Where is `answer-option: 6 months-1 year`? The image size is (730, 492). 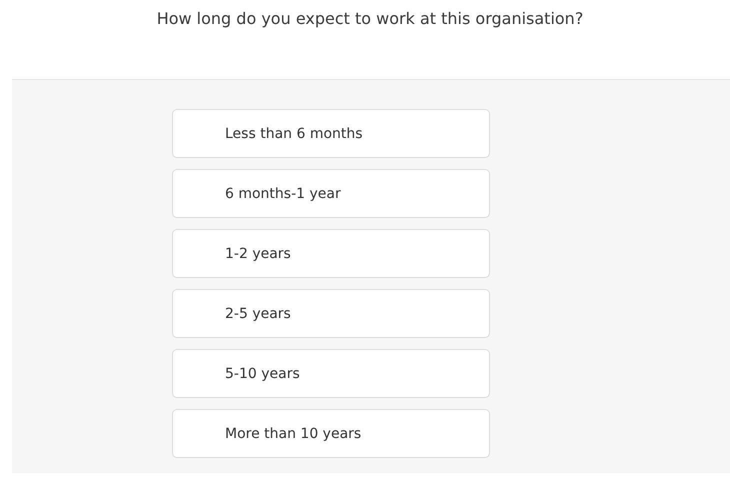
answer-option: 6 months-1 year is located at coordinates (331, 193).